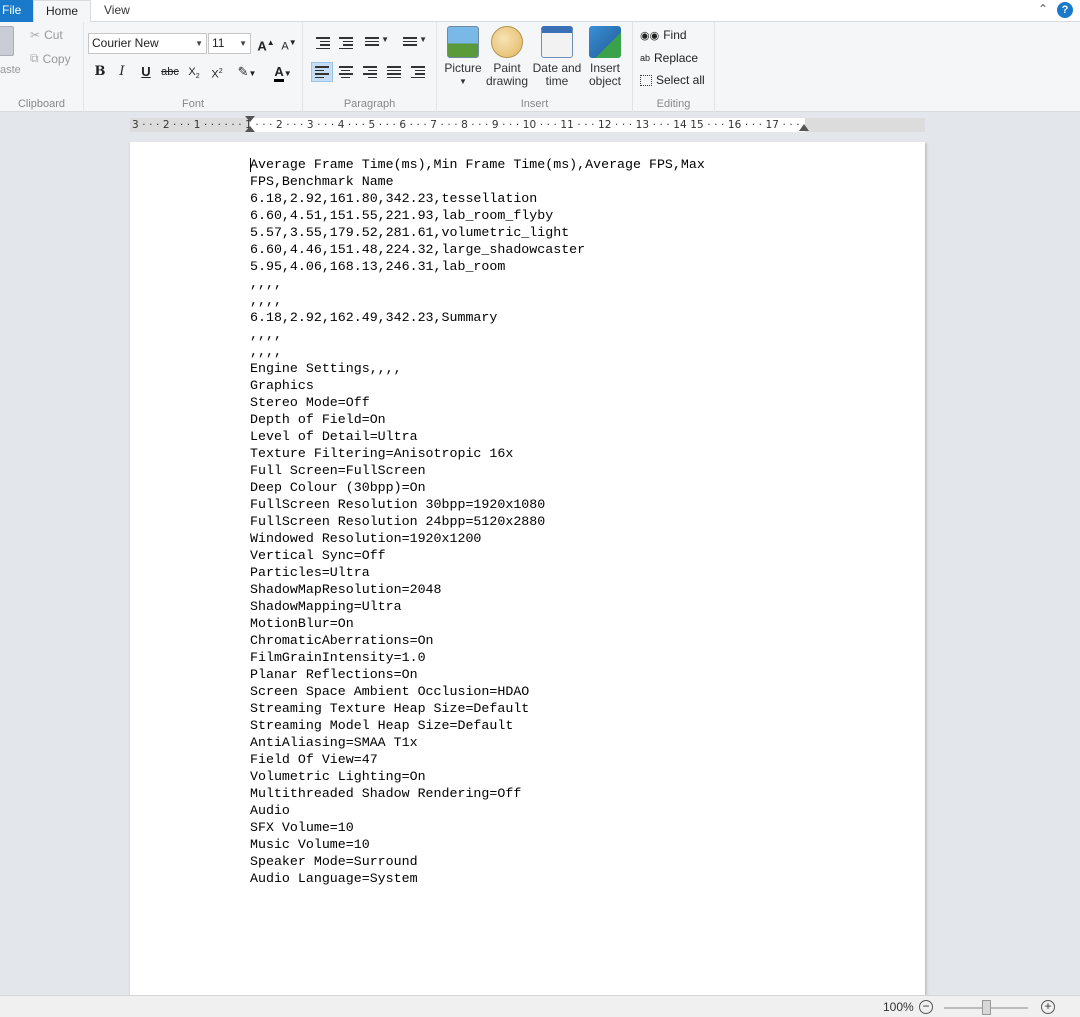 Image resolution: width=1080 pixels, height=1017 pixels. What do you see at coordinates (334, 878) in the screenshot?
I see `document-line: Audio Language=System` at bounding box center [334, 878].